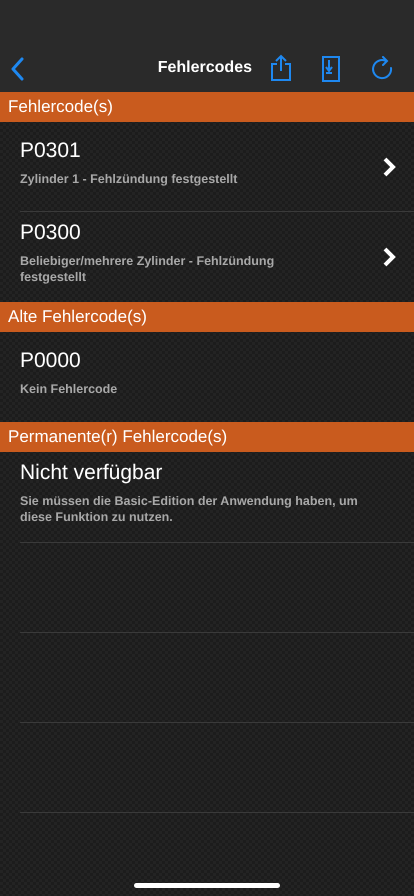  What do you see at coordinates (282, 68) in the screenshot?
I see `share-icon` at bounding box center [282, 68].